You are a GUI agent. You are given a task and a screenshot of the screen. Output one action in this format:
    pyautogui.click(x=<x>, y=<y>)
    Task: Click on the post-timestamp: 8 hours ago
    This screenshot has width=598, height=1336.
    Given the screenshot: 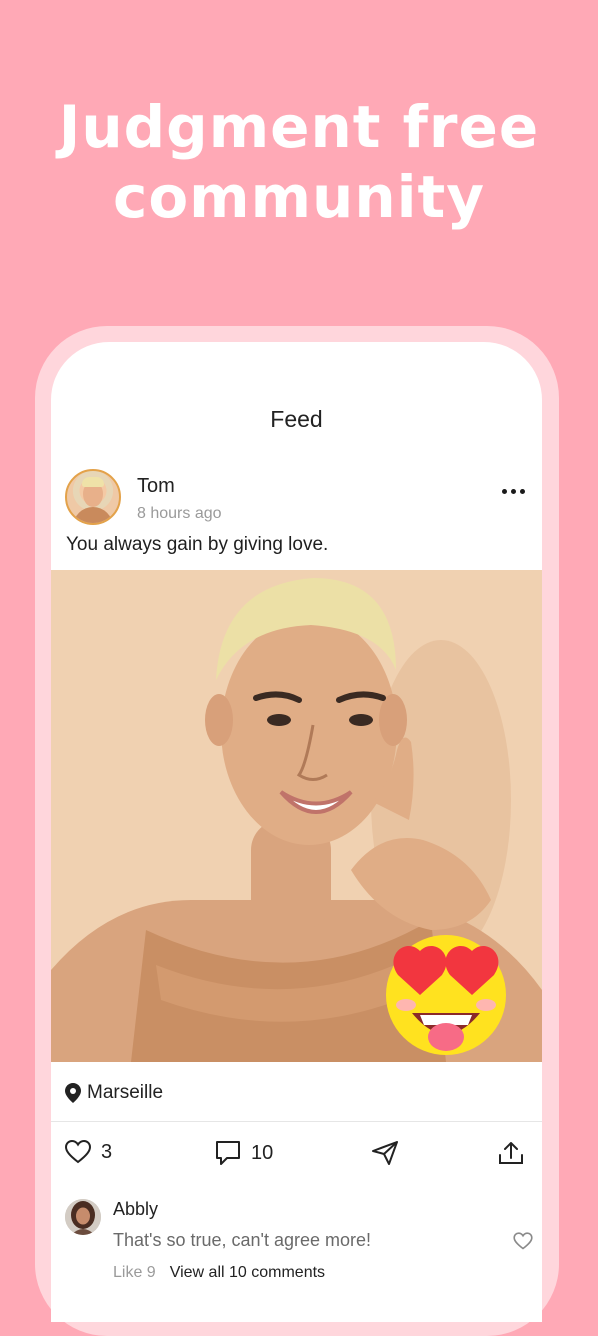 What is the action you would take?
    pyautogui.click(x=179, y=513)
    